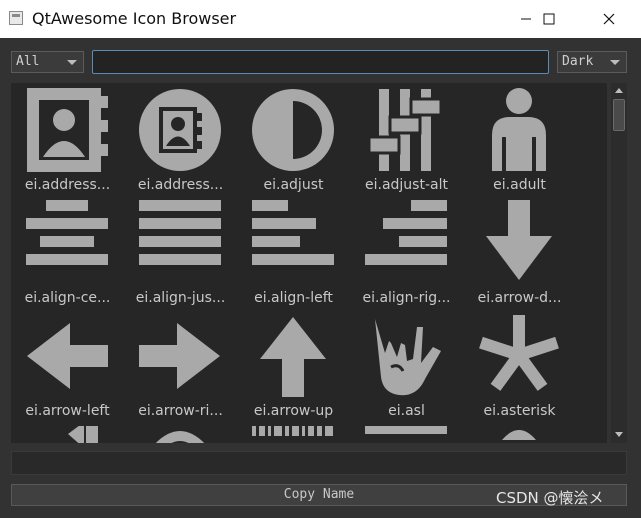 The image size is (641, 518). Describe the element at coordinates (406, 411) in the screenshot. I see `icon-label: ei.asl` at that location.